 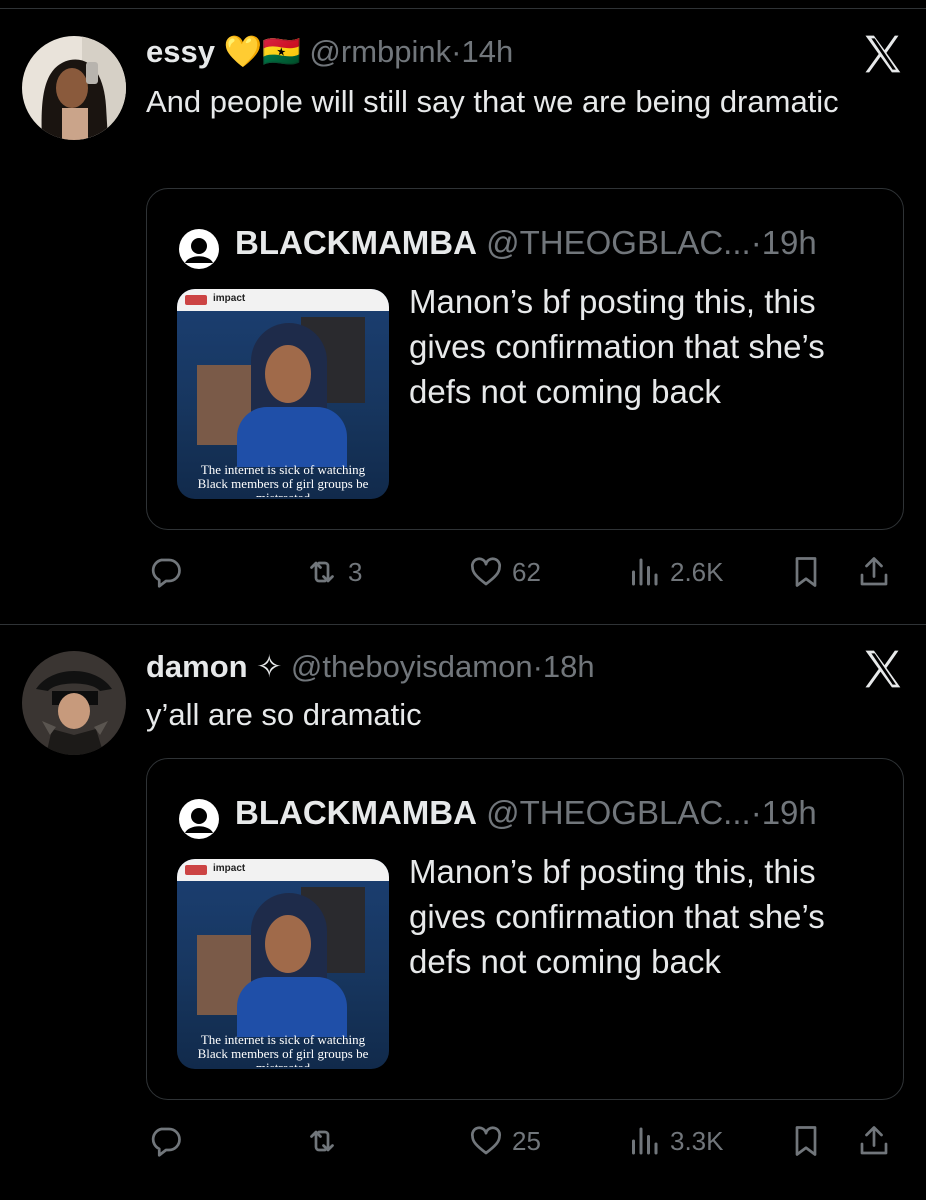 I want to click on views-button: 3.3K, so click(x=675, y=1141).